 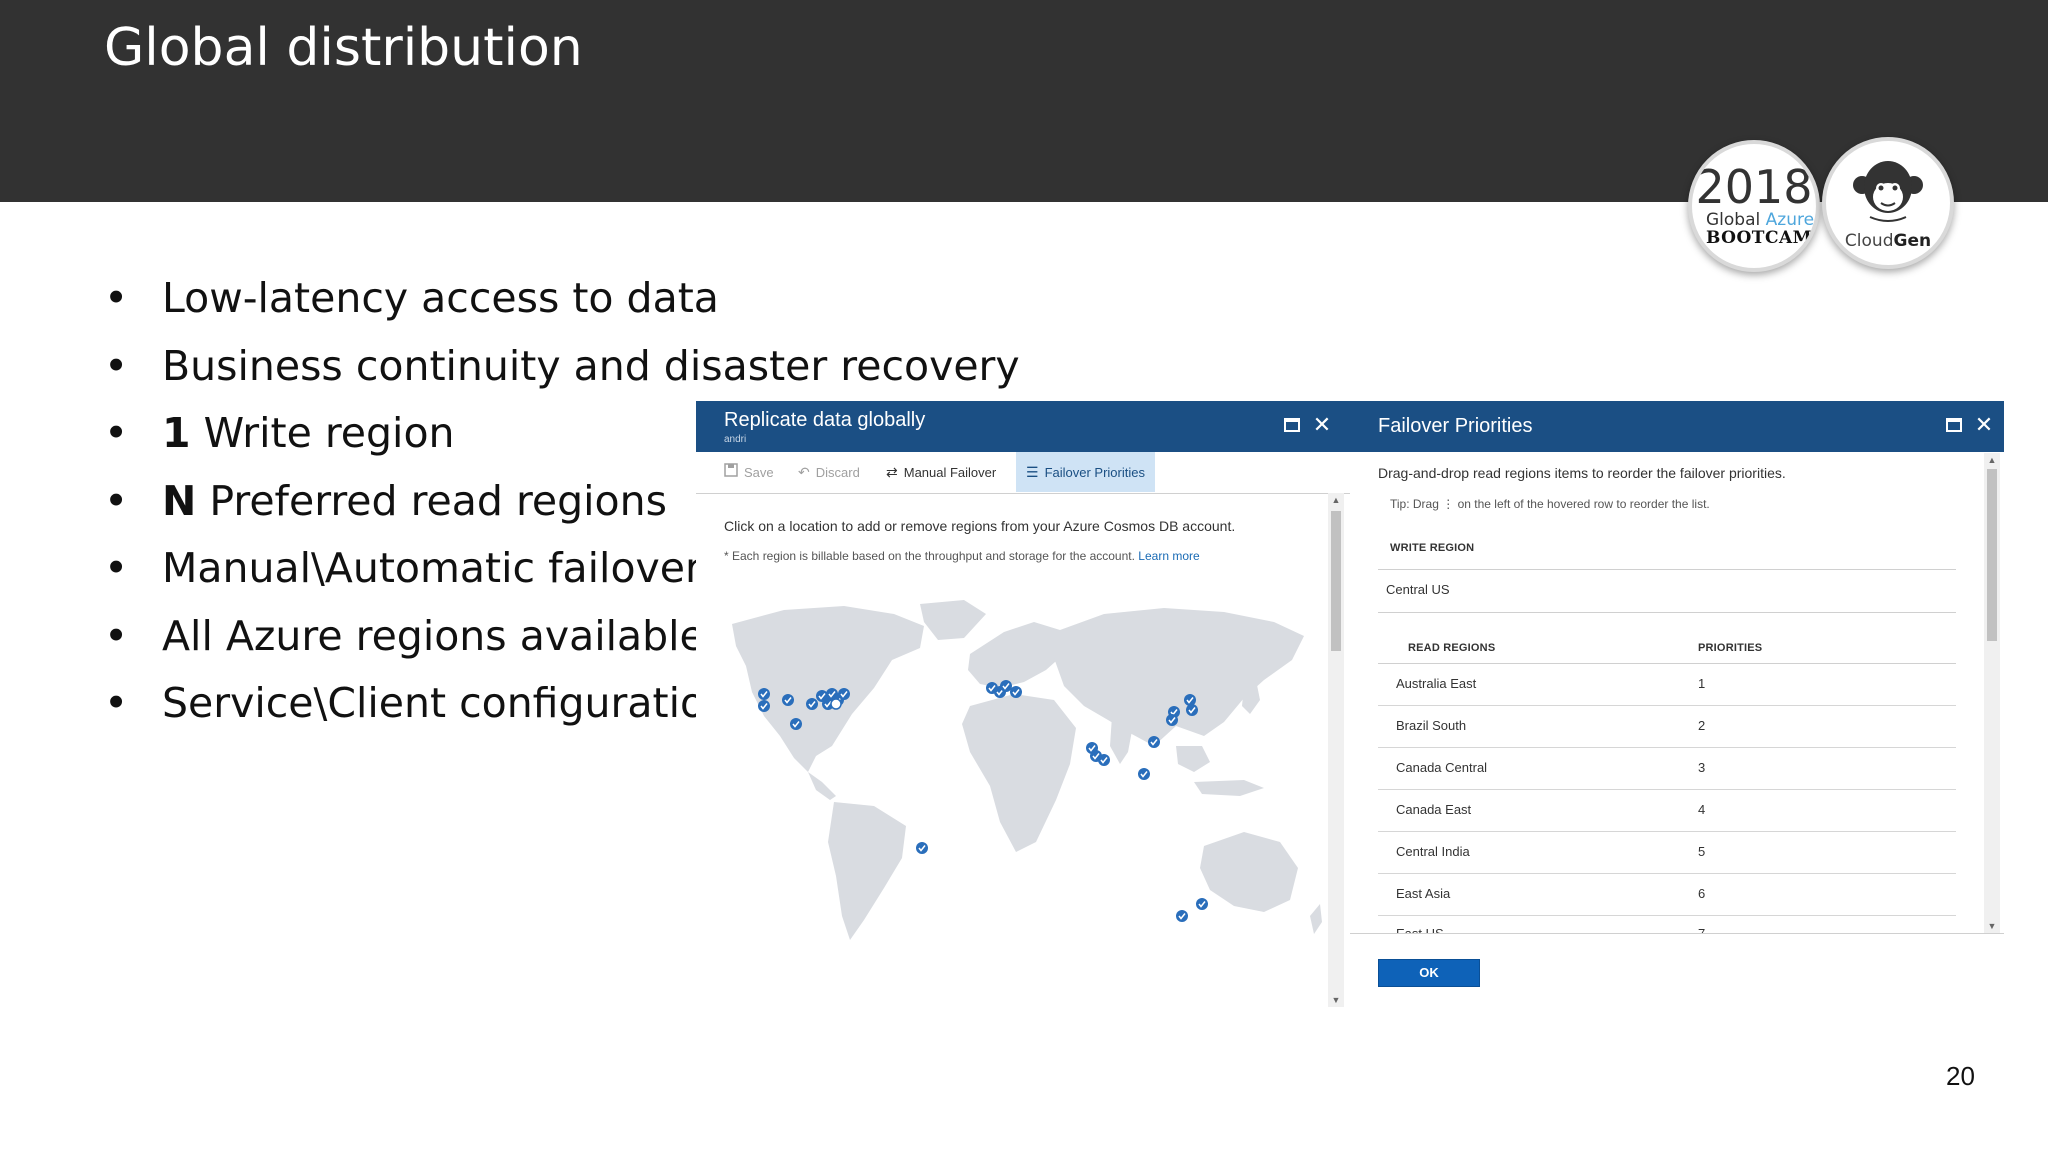 I want to click on world-map, so click(x=1024, y=786).